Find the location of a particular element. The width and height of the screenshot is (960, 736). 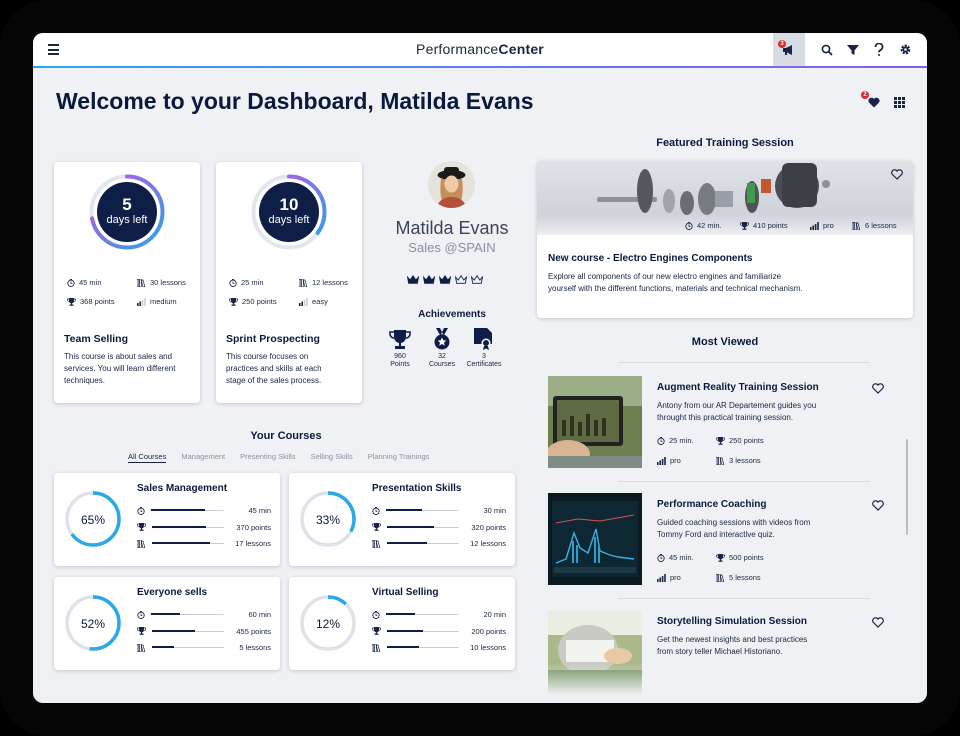

stat-value: 370 points is located at coordinates (253, 527).